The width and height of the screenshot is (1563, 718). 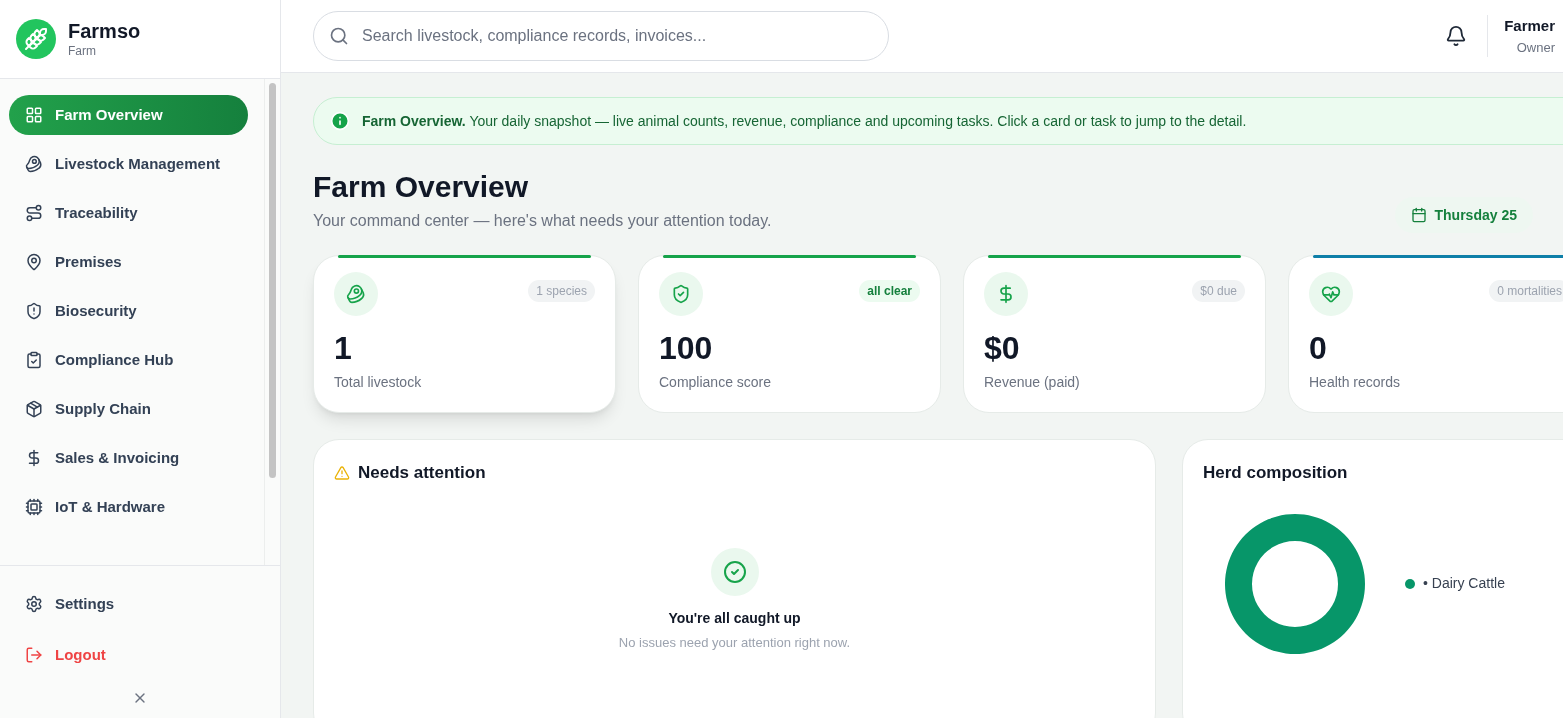 What do you see at coordinates (681, 294) in the screenshot?
I see `shield-check-icon` at bounding box center [681, 294].